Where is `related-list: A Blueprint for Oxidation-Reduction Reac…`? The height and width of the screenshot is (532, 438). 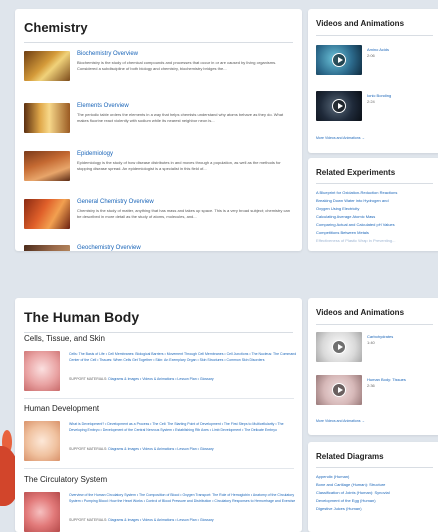
related-list: A Blueprint for Oxidation-Reduction Reac… is located at coordinates (373, 214).